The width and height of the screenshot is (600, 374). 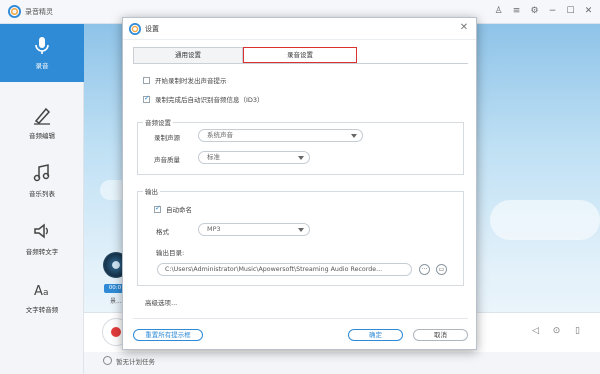 I want to click on quality-value: 标准, so click(x=213, y=157).